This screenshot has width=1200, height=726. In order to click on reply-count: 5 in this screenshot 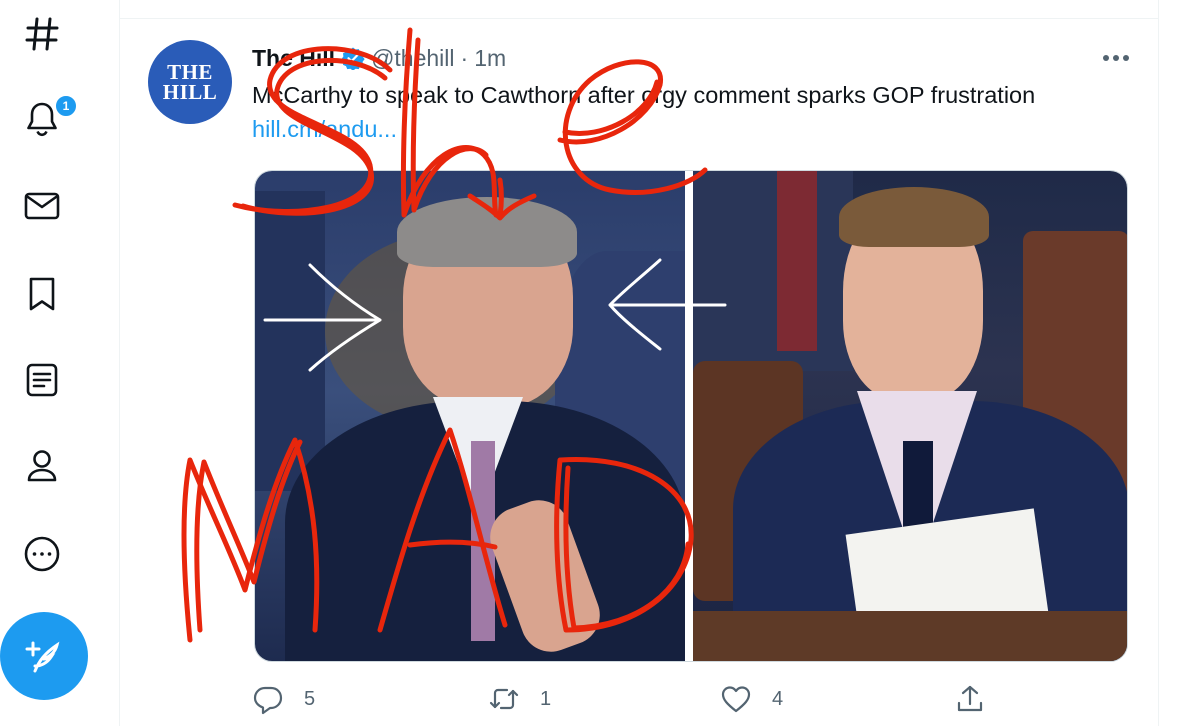, I will do `click(310, 698)`.